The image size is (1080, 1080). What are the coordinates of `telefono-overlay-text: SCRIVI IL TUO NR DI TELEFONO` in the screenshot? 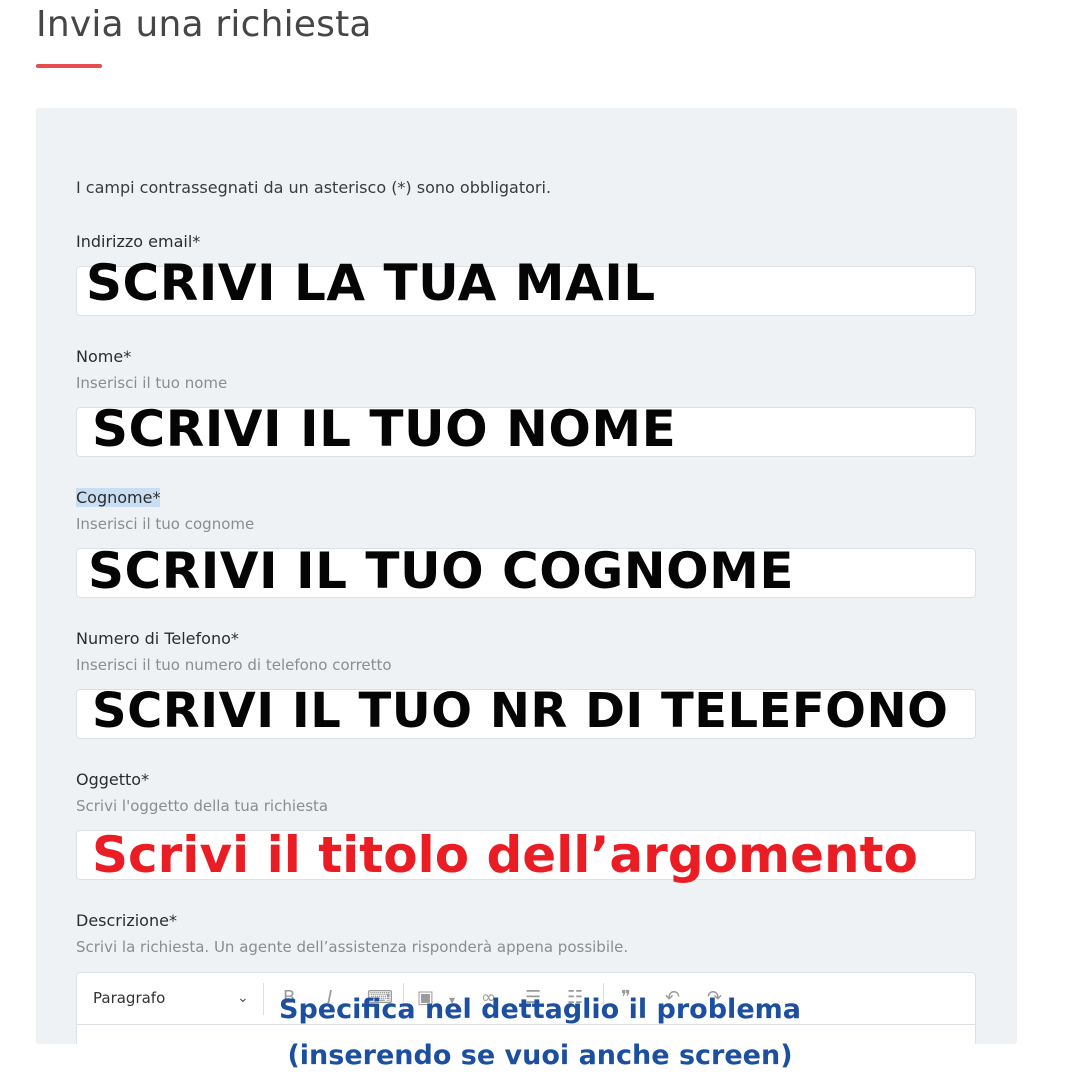 It's located at (520, 711).